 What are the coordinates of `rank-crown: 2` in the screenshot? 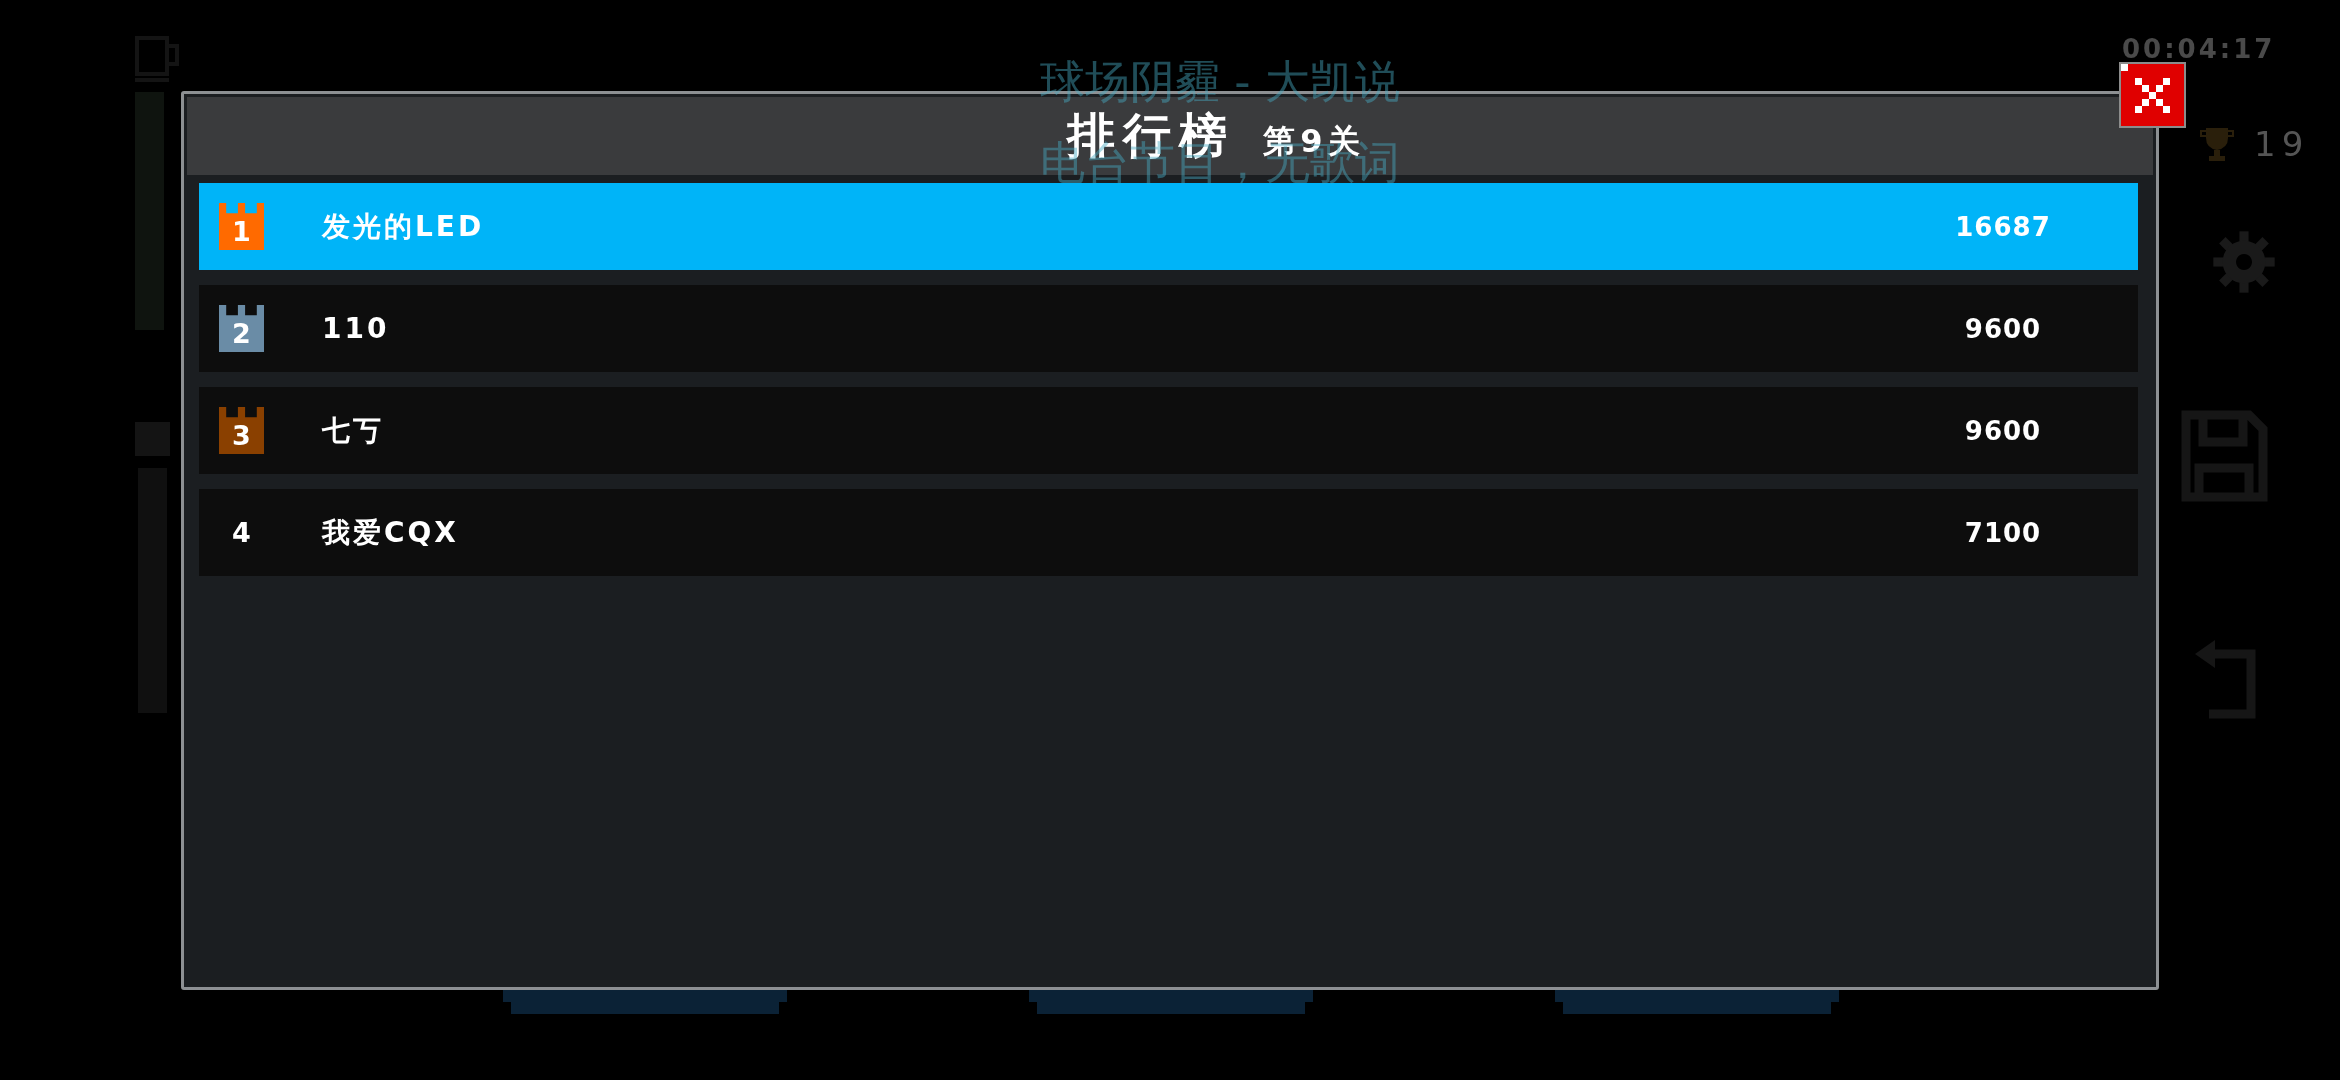 It's located at (241, 328).